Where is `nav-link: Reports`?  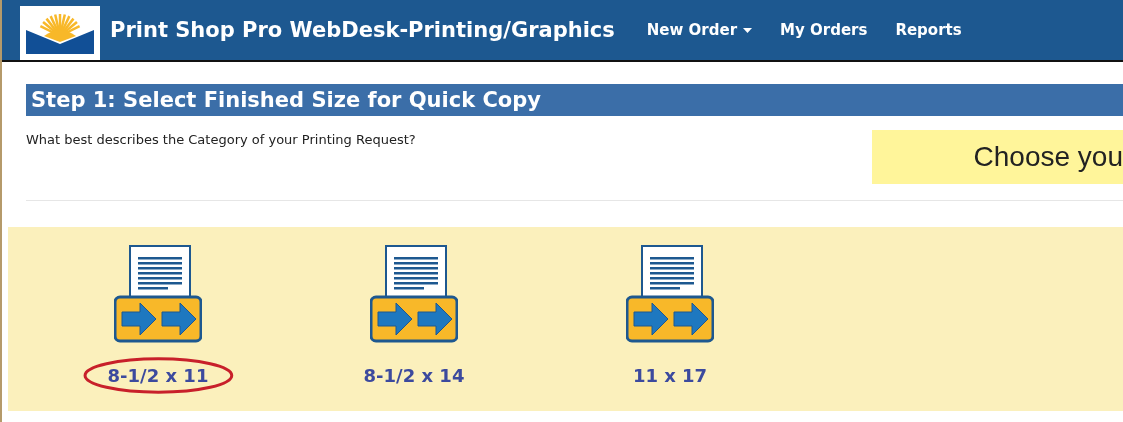 nav-link: Reports is located at coordinates (928, 30).